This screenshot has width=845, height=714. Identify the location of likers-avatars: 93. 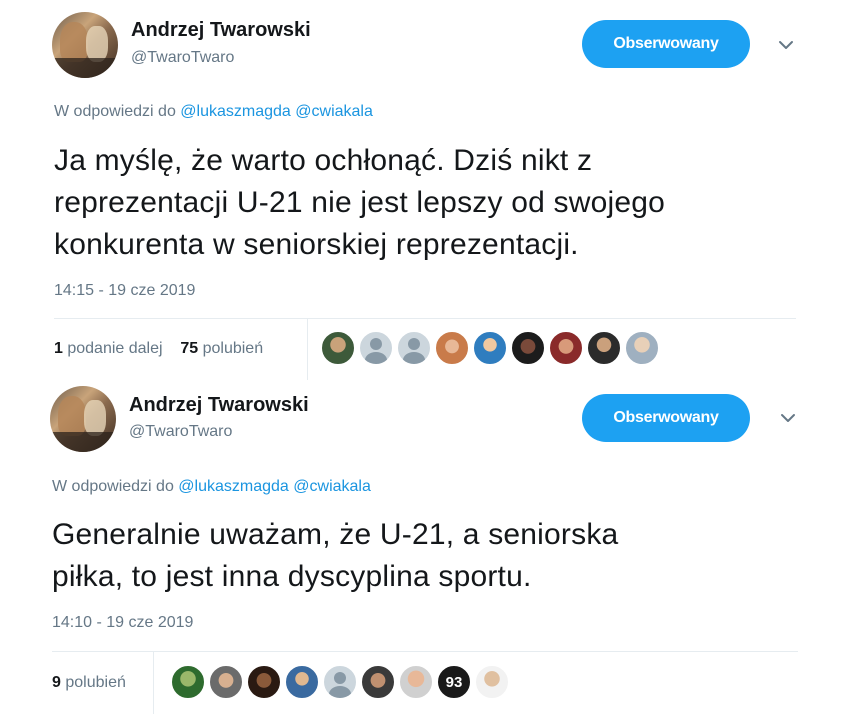
(350, 682).